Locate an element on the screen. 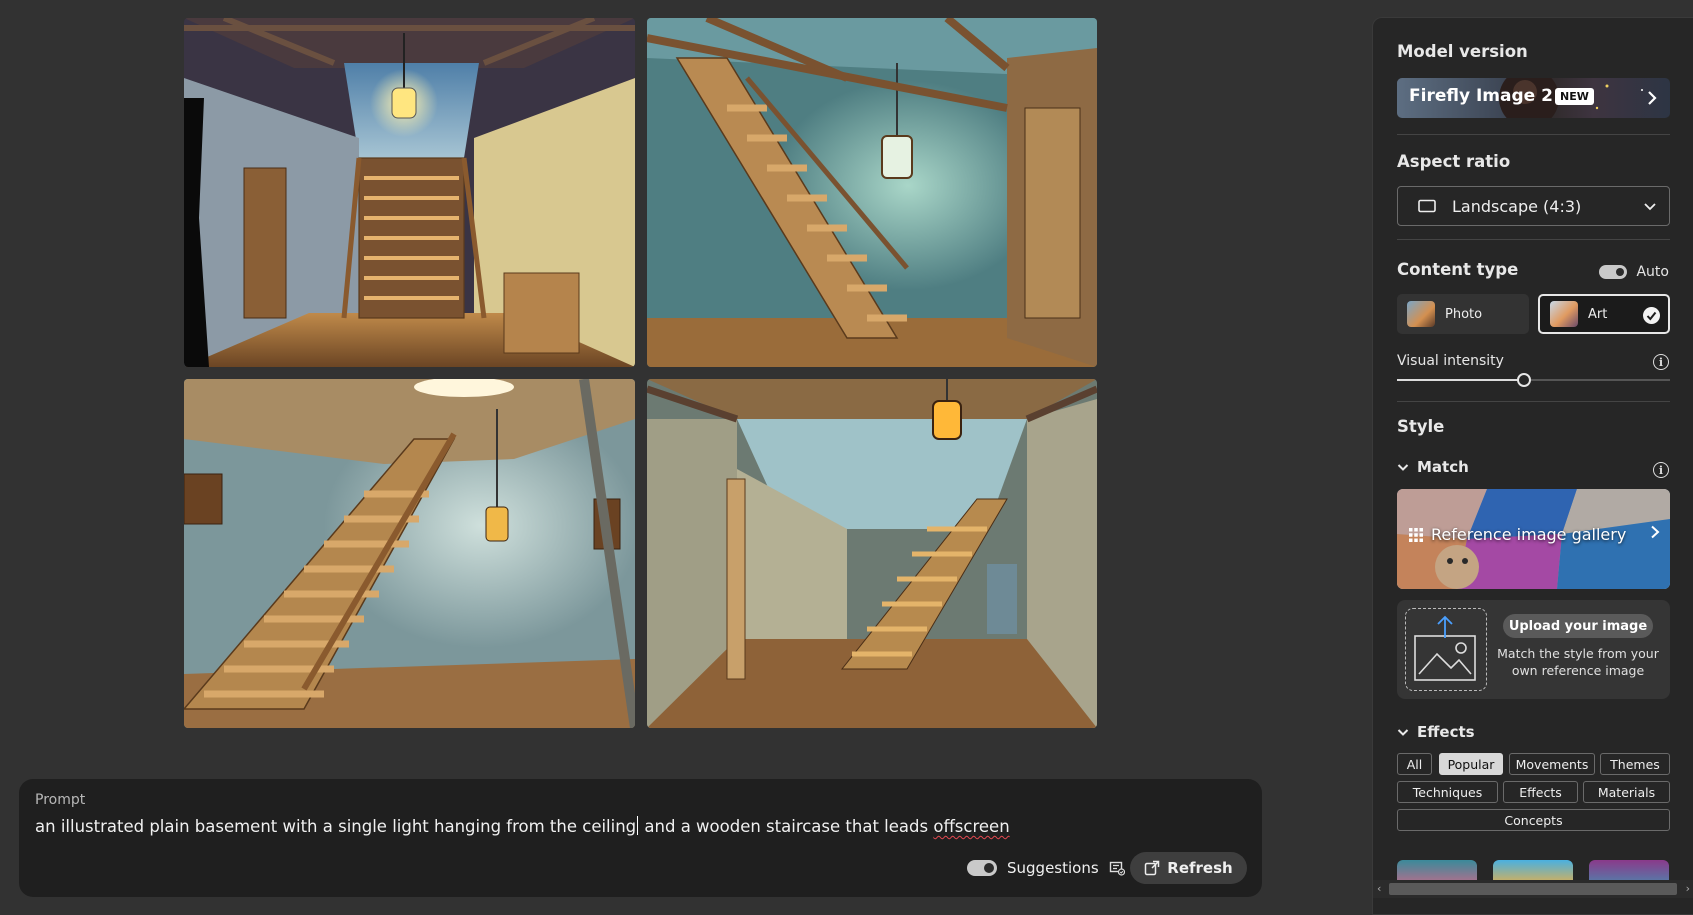 The width and height of the screenshot is (1693, 915). upload-dropzone is located at coordinates (1446, 649).